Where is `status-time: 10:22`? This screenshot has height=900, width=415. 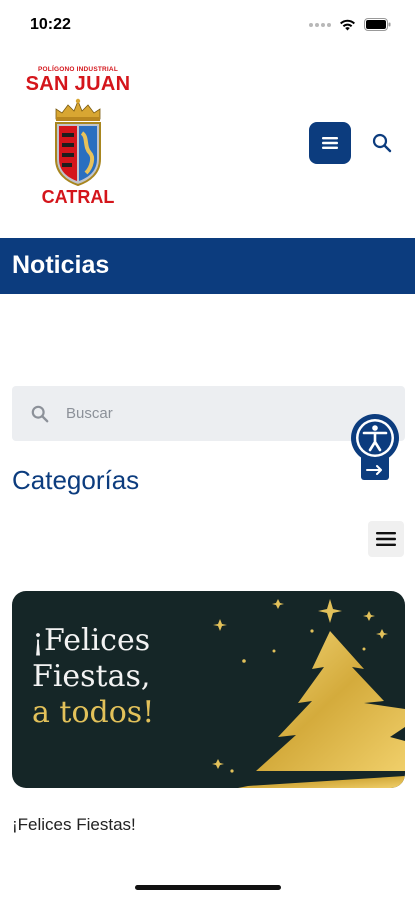
status-time: 10:22 is located at coordinates (50, 24).